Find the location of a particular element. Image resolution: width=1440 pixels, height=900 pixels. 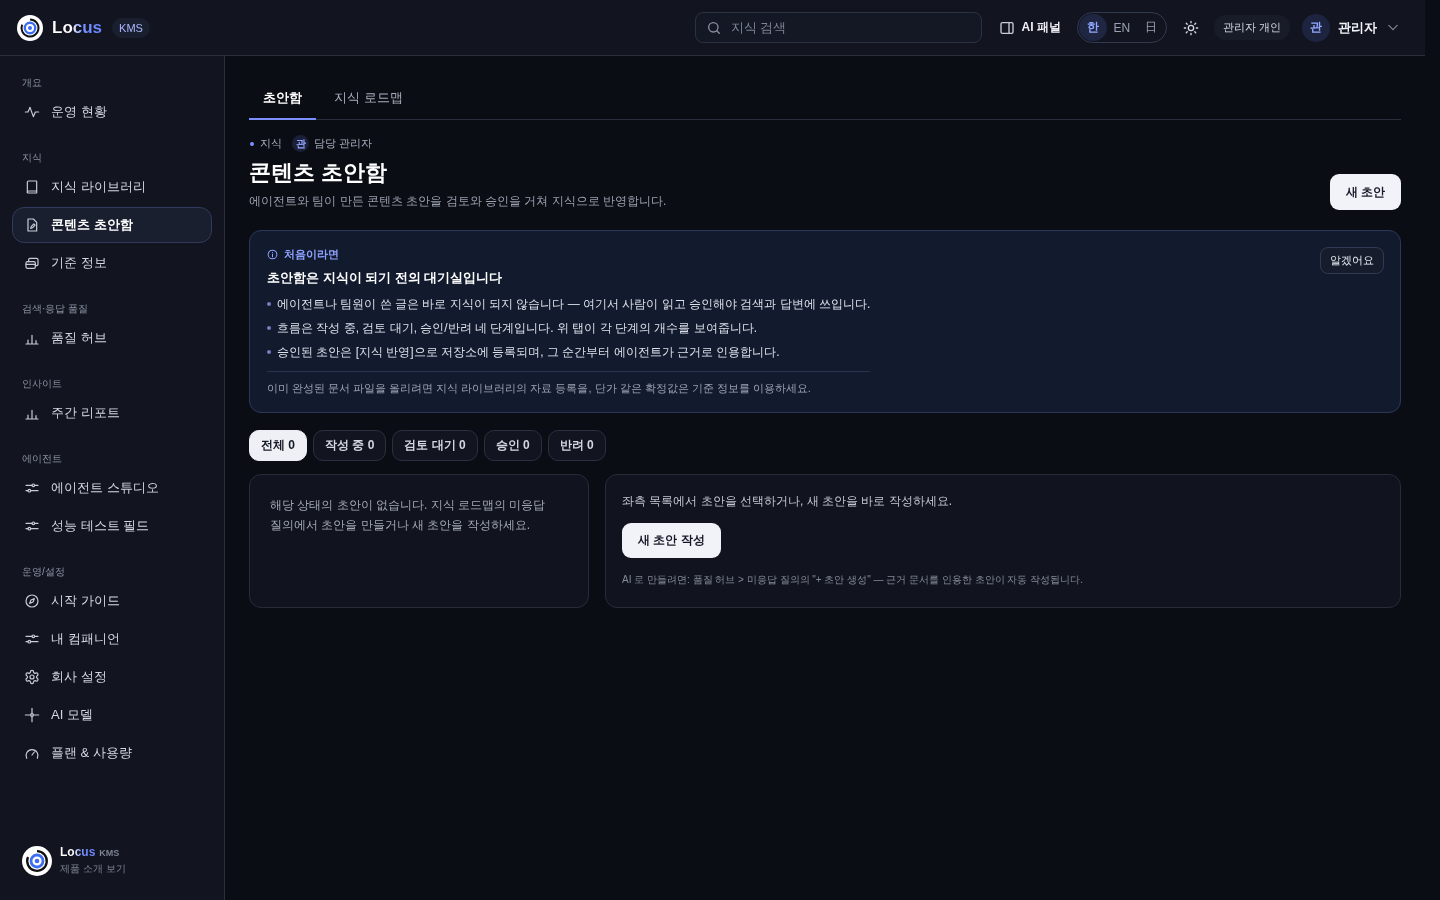

status-filter: 전체 0 is located at coordinates (278, 445).